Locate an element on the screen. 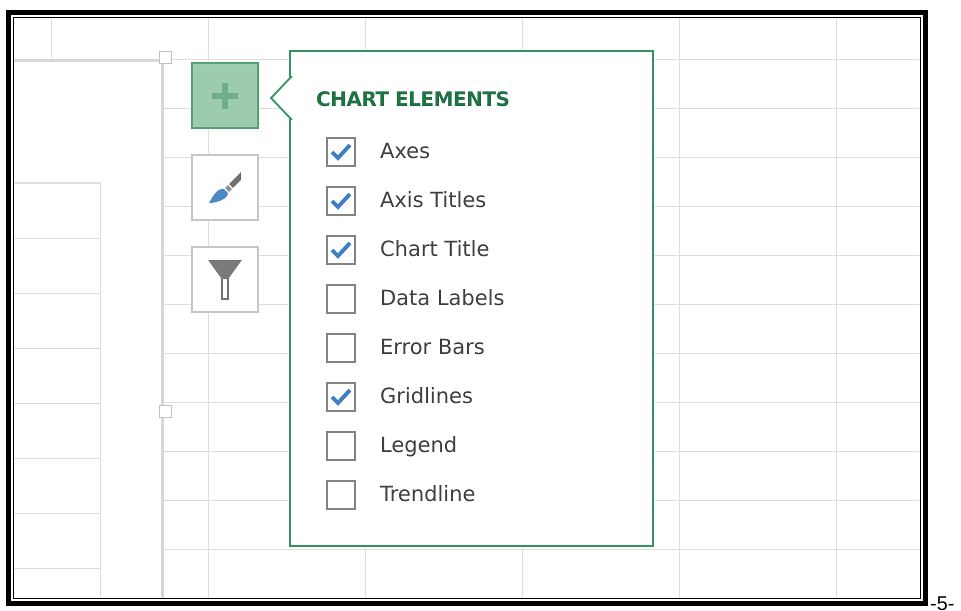 The height and width of the screenshot is (611, 961). checkbox-label: Error Bars is located at coordinates (432, 347).